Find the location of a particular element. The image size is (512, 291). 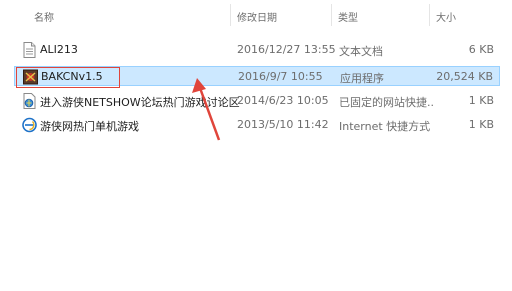

column-header-size: 大小 is located at coordinates (446, 16).